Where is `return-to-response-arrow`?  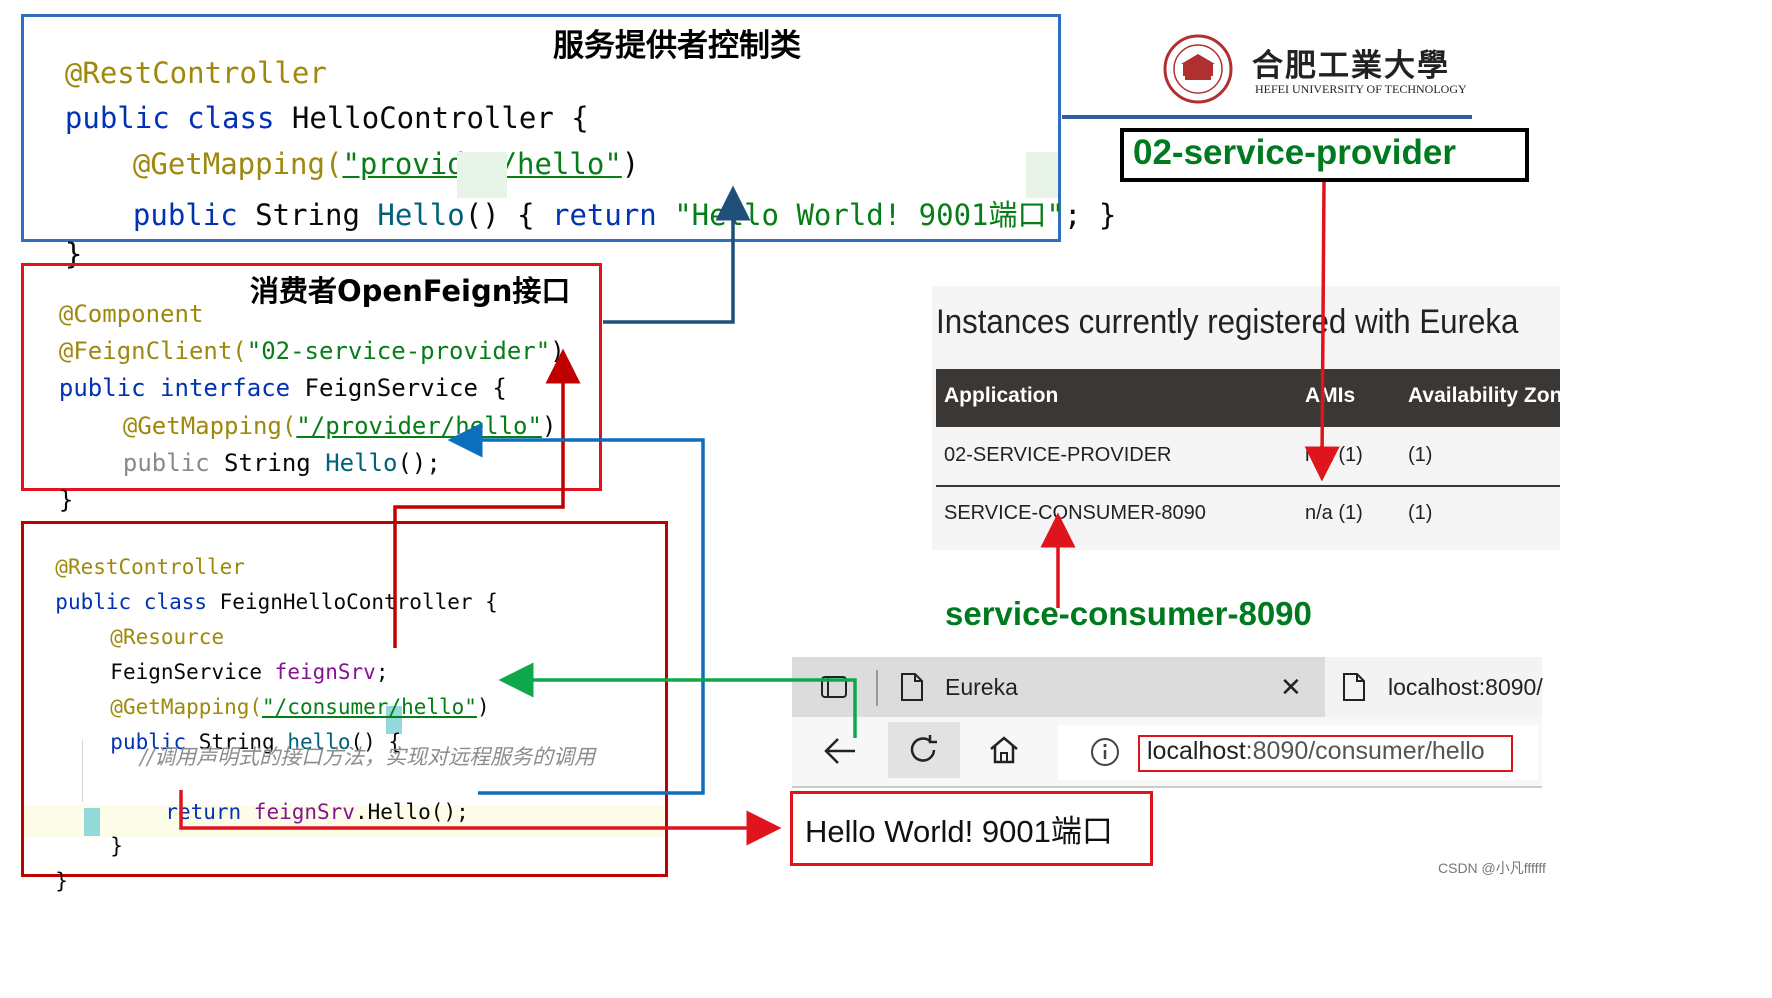 return-to-response-arrow is located at coordinates (480, 818).